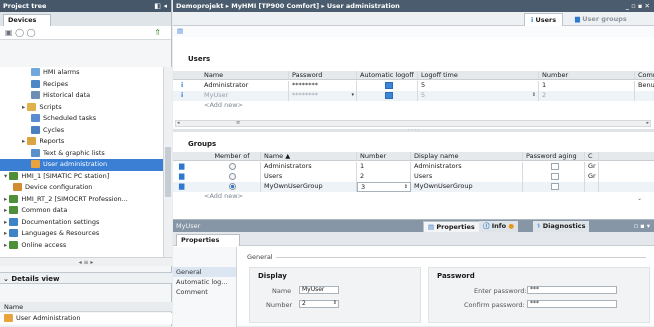 The height and width of the screenshot is (327, 654). What do you see at coordinates (19, 32) in the screenshot?
I see `back-icon: ◯` at bounding box center [19, 32].